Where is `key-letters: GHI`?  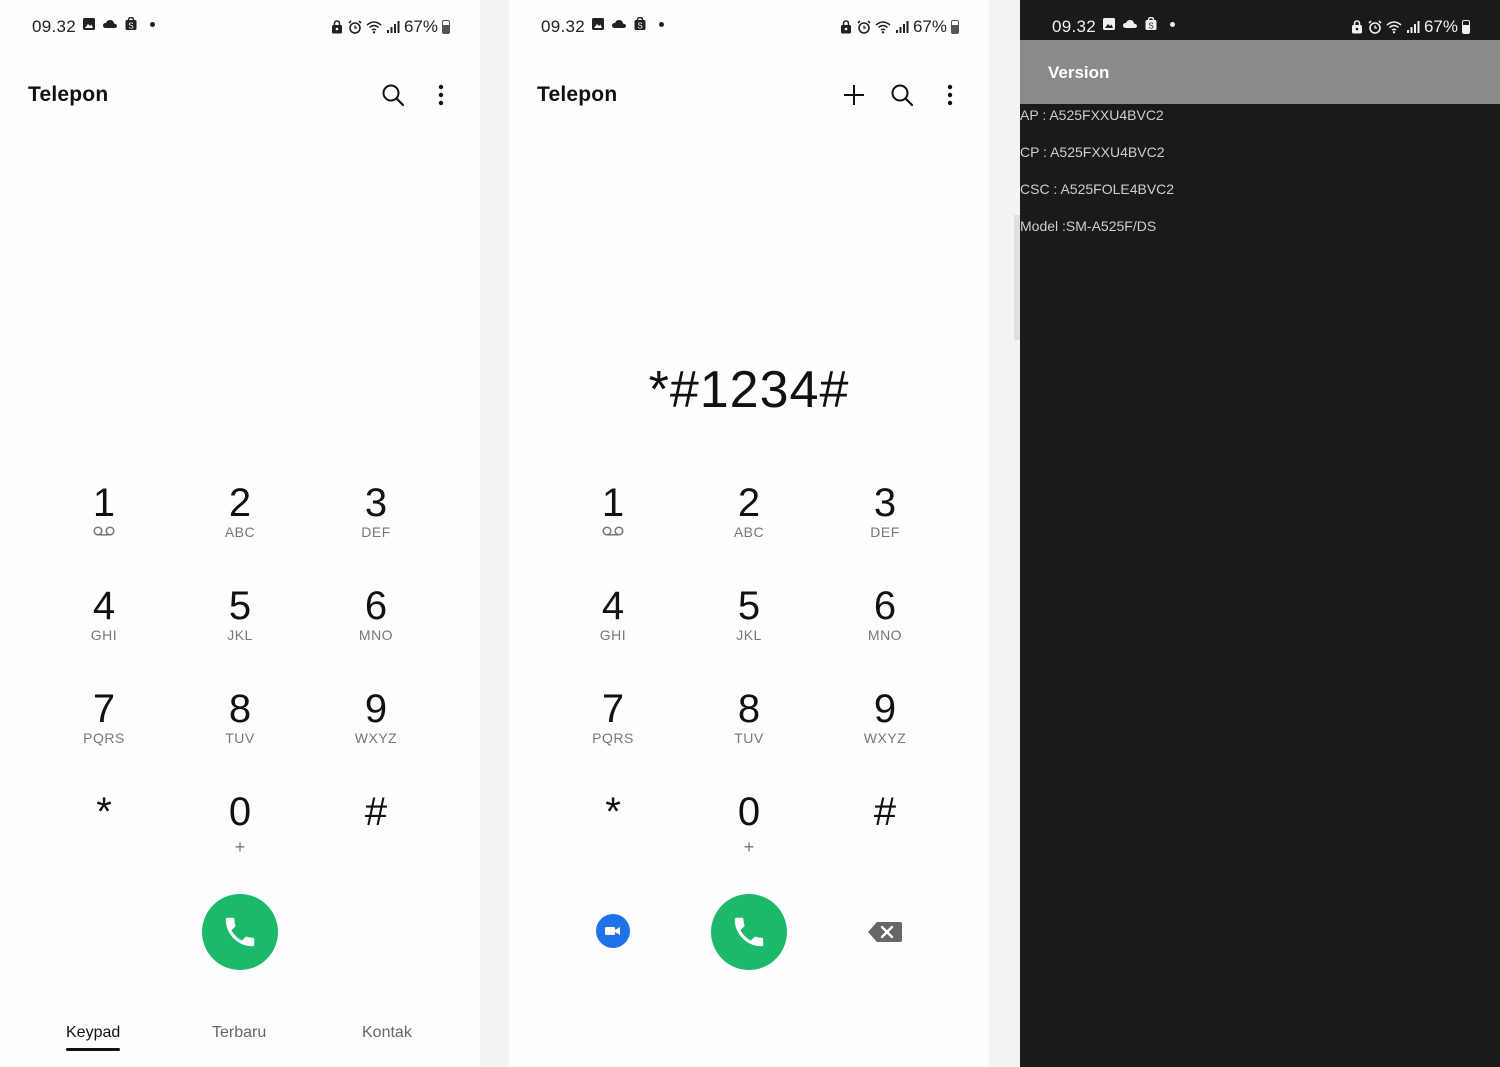 key-letters: GHI is located at coordinates (613, 635).